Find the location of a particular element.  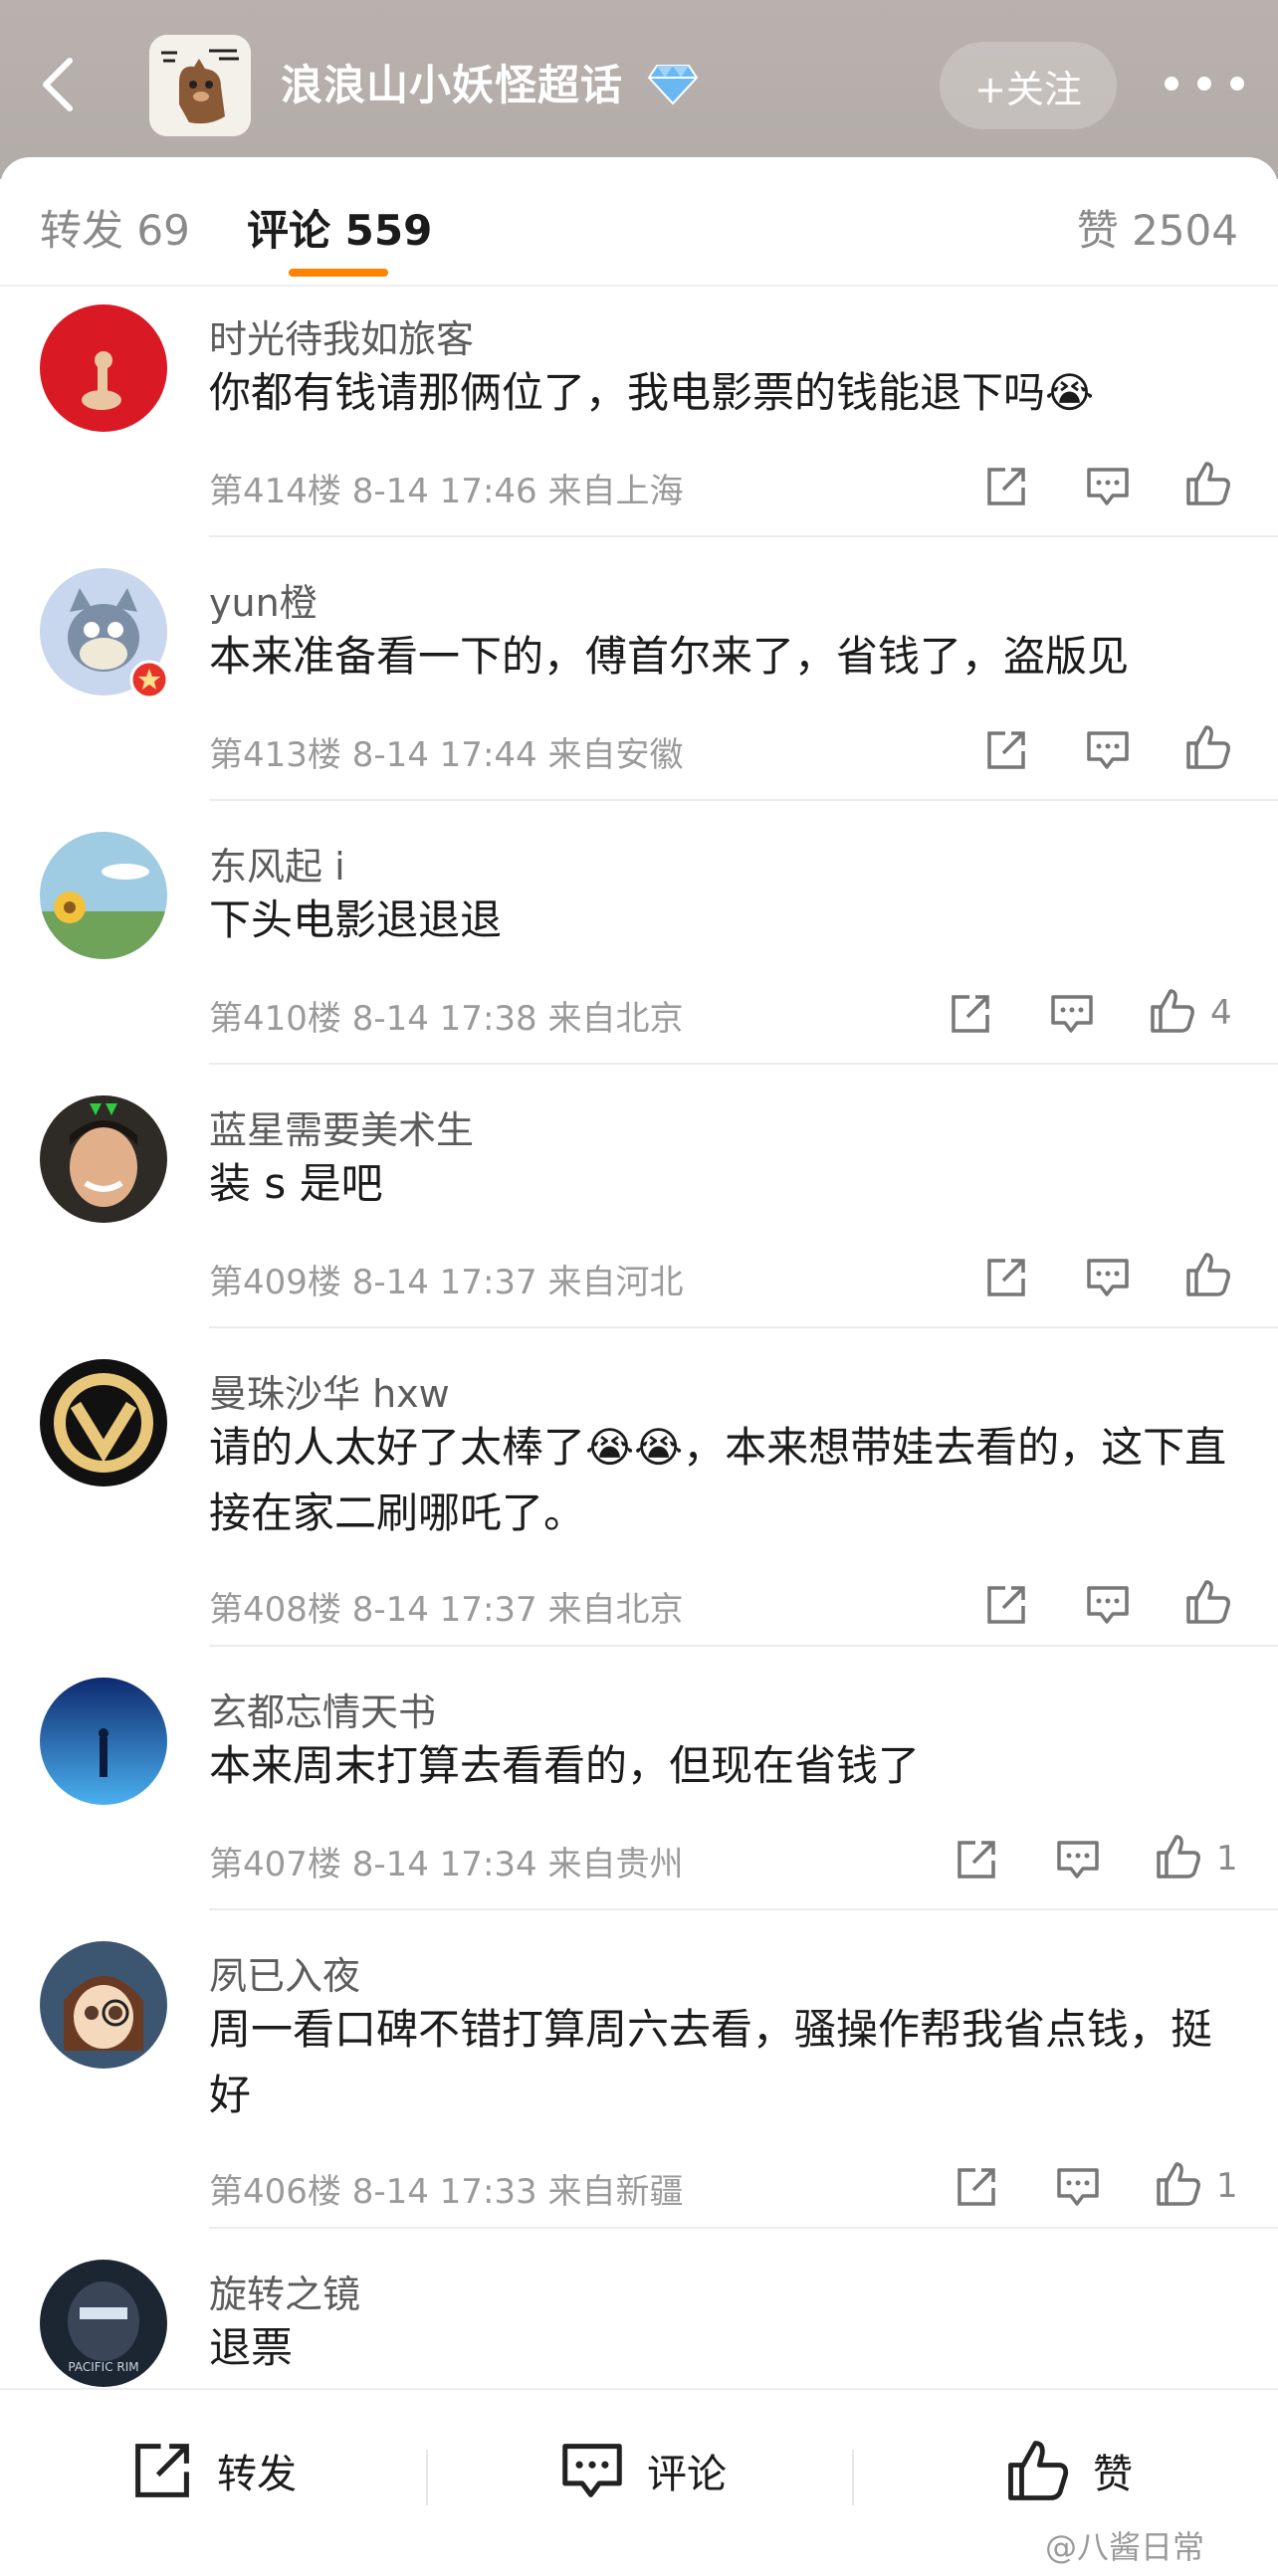

topic-logo-icon is located at coordinates (200, 85).